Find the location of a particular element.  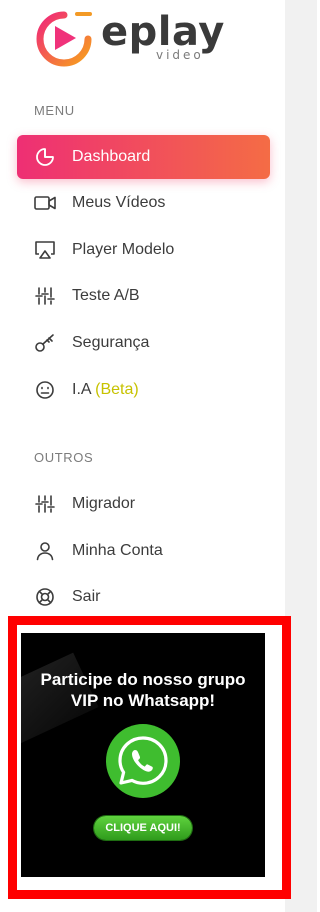

beta-badge: (Beta) is located at coordinates (117, 389).